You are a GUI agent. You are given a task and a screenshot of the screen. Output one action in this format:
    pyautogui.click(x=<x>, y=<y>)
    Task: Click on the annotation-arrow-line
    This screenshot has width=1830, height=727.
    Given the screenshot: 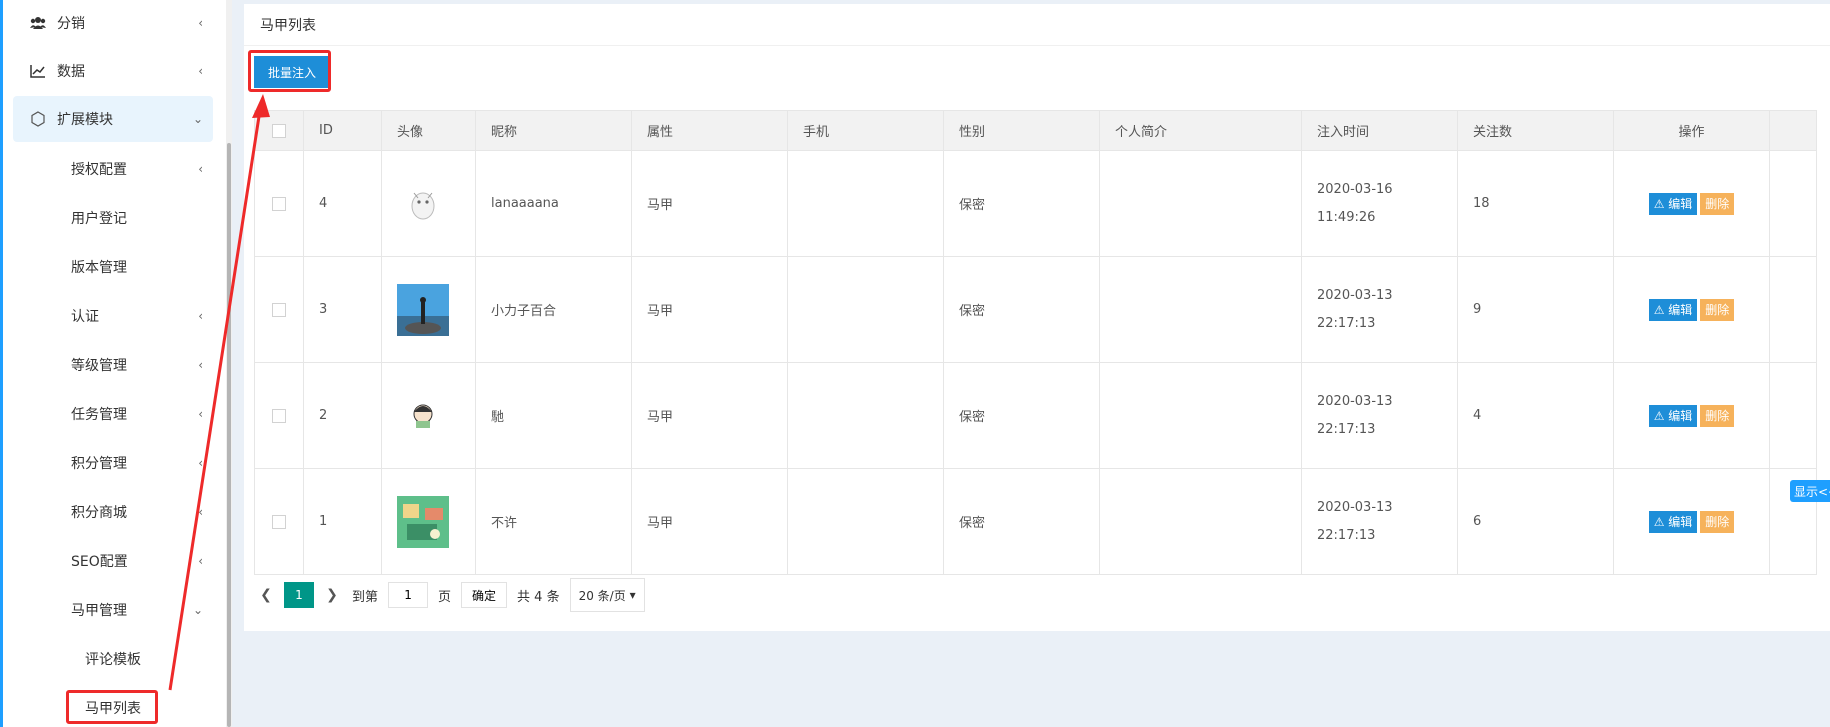 What is the action you would take?
    pyautogui.click(x=215, y=400)
    